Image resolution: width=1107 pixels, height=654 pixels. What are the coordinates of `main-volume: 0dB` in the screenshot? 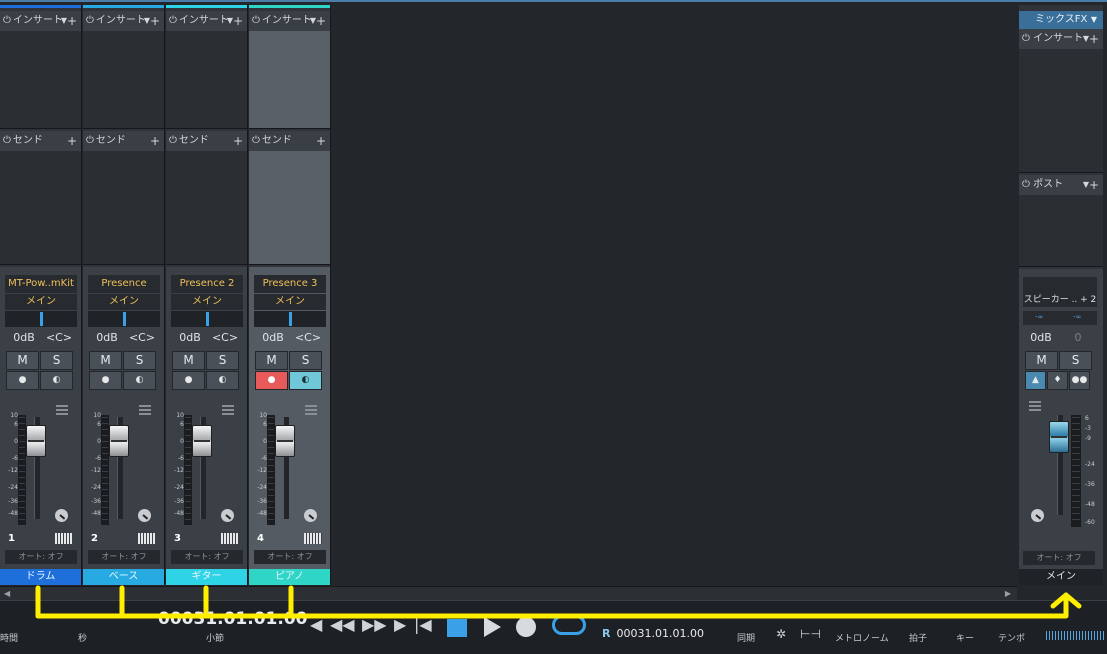 It's located at (1041, 338).